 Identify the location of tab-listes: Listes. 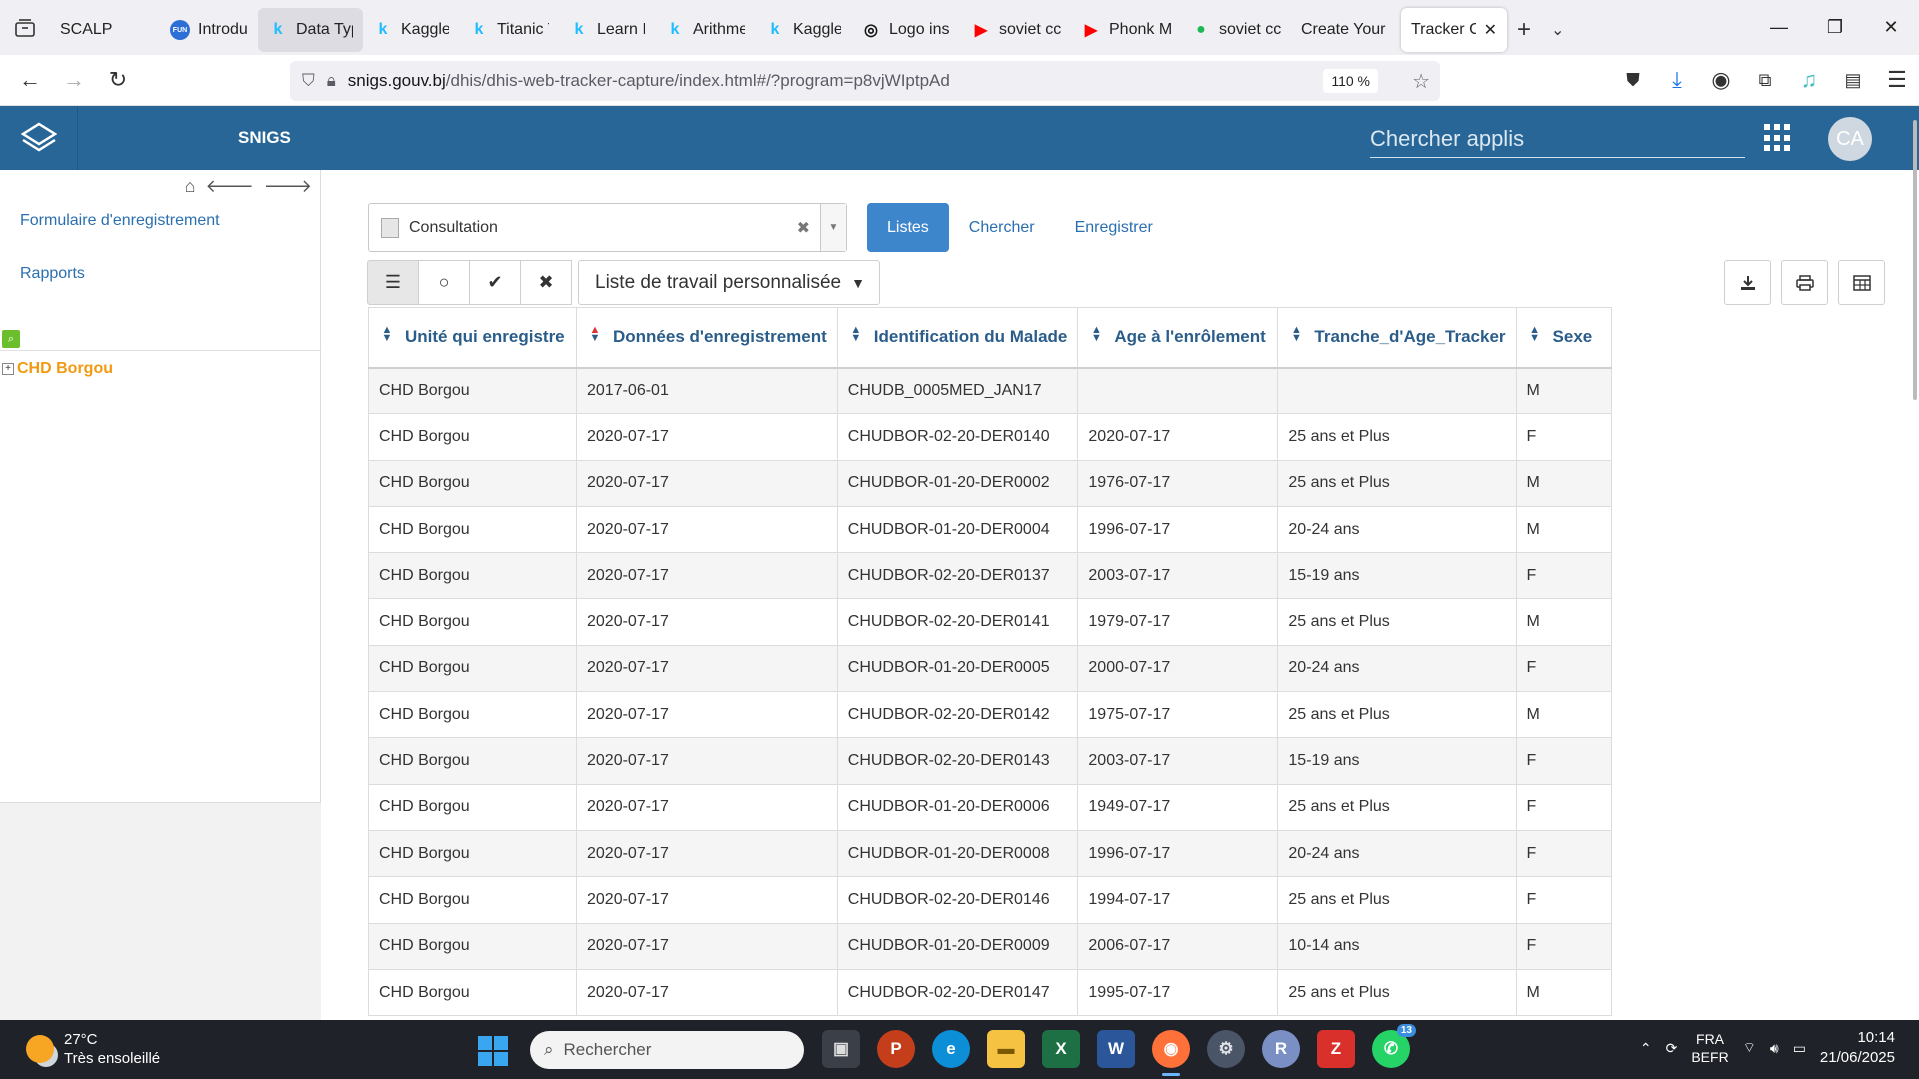
(908, 227).